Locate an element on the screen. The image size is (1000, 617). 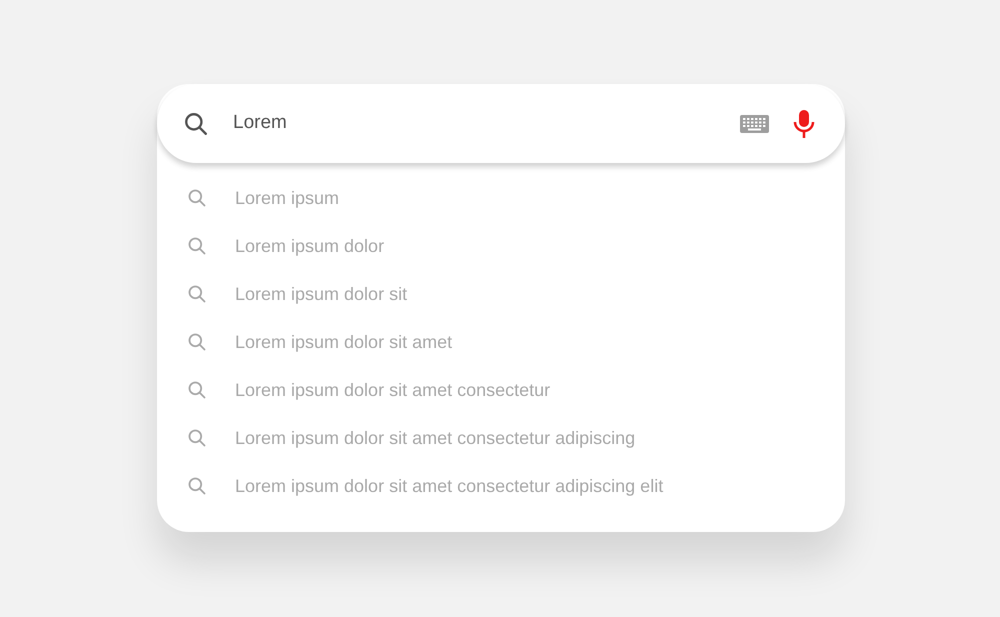
keyboard-icon is located at coordinates (754, 123).